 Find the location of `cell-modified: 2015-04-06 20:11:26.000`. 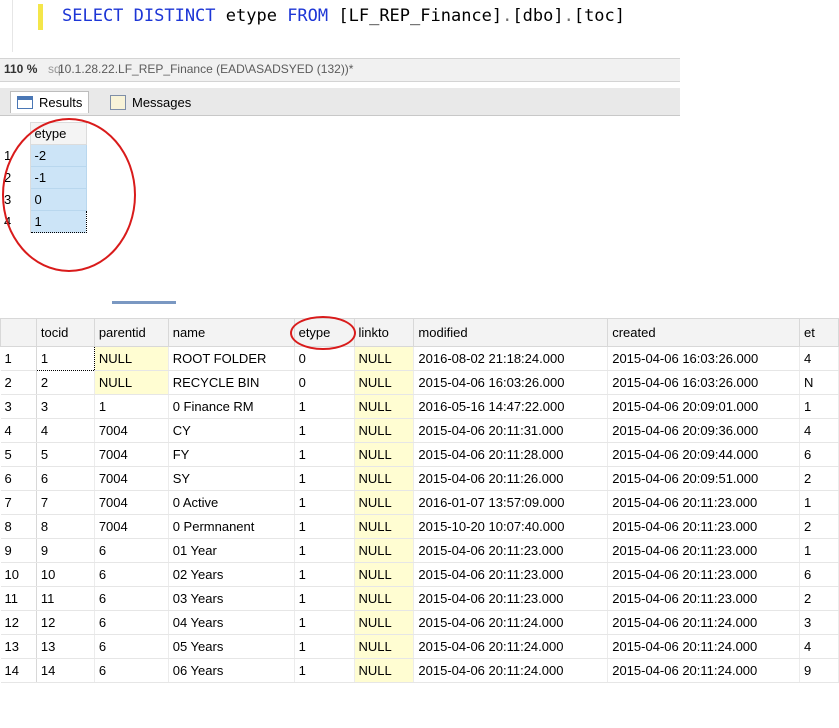

cell-modified: 2015-04-06 20:11:26.000 is located at coordinates (511, 478).